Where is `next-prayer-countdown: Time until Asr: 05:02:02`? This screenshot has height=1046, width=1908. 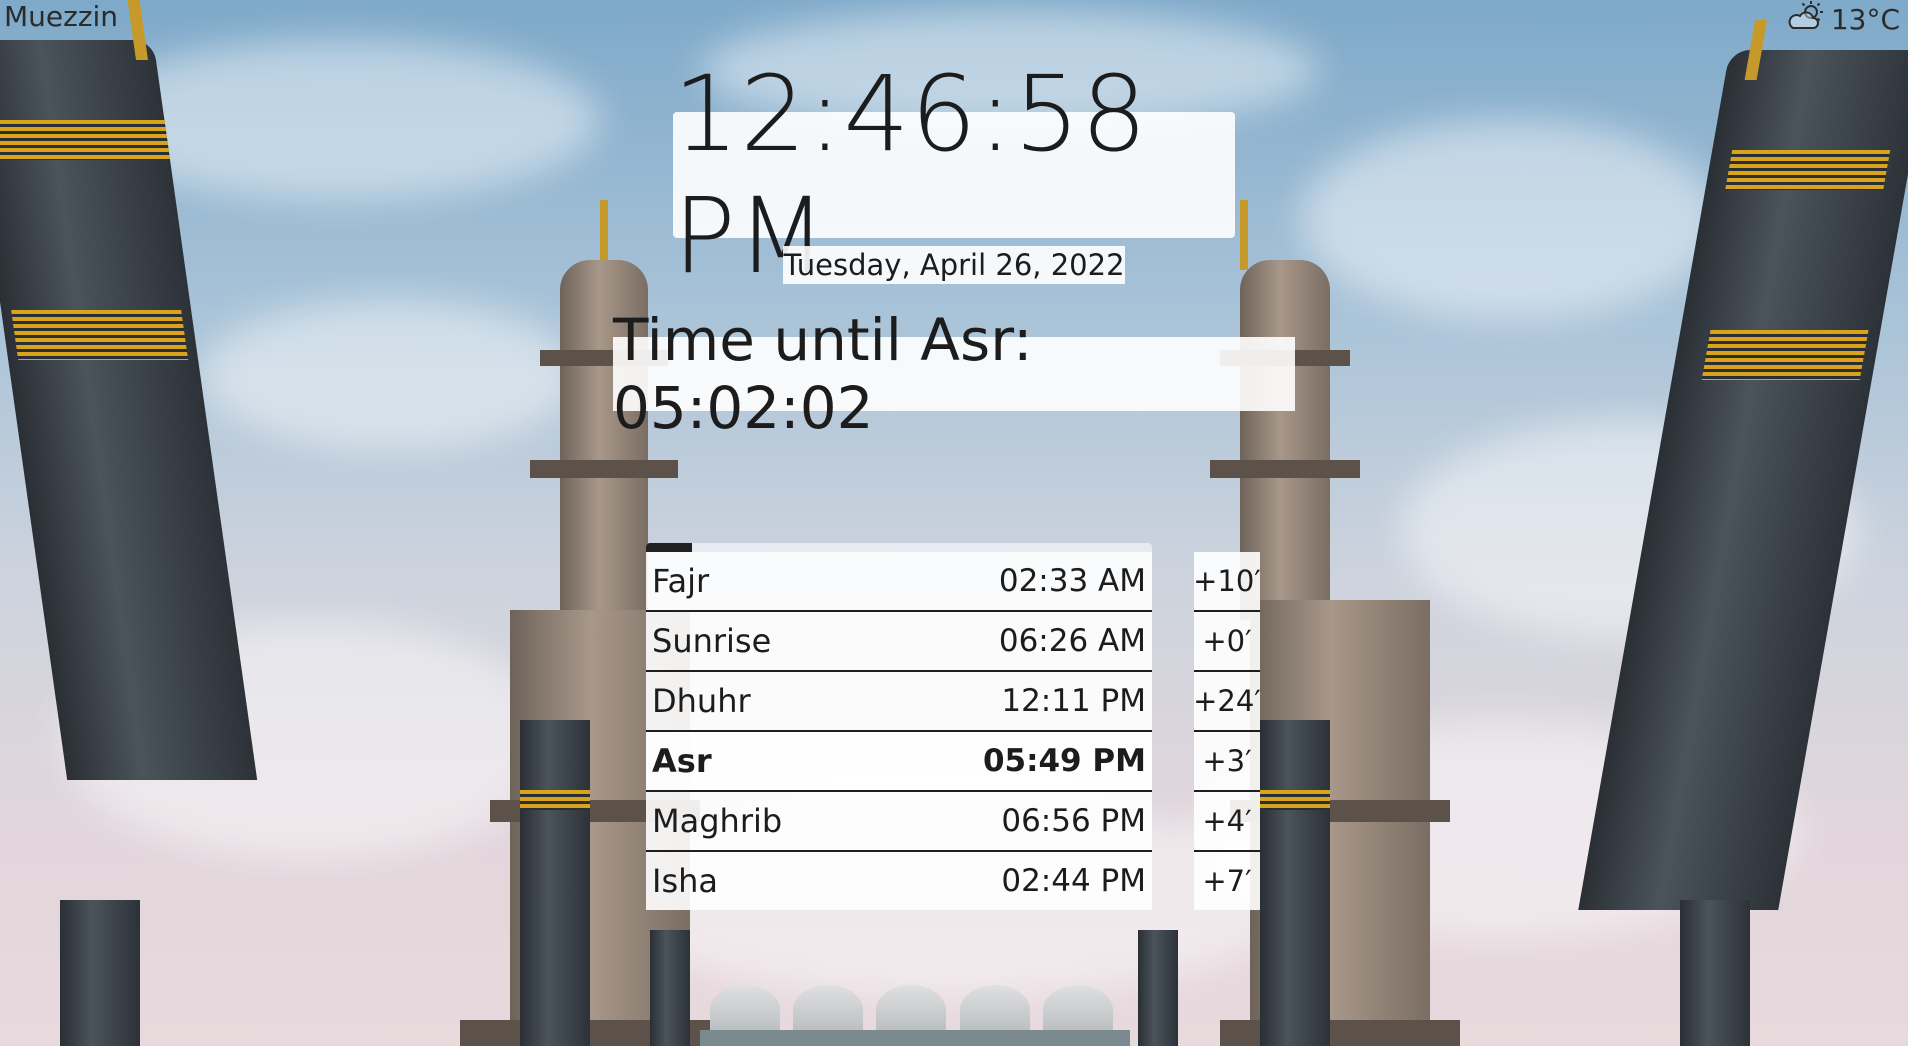
next-prayer-countdown: Time until Asr: 05:02:02 is located at coordinates (823, 374).